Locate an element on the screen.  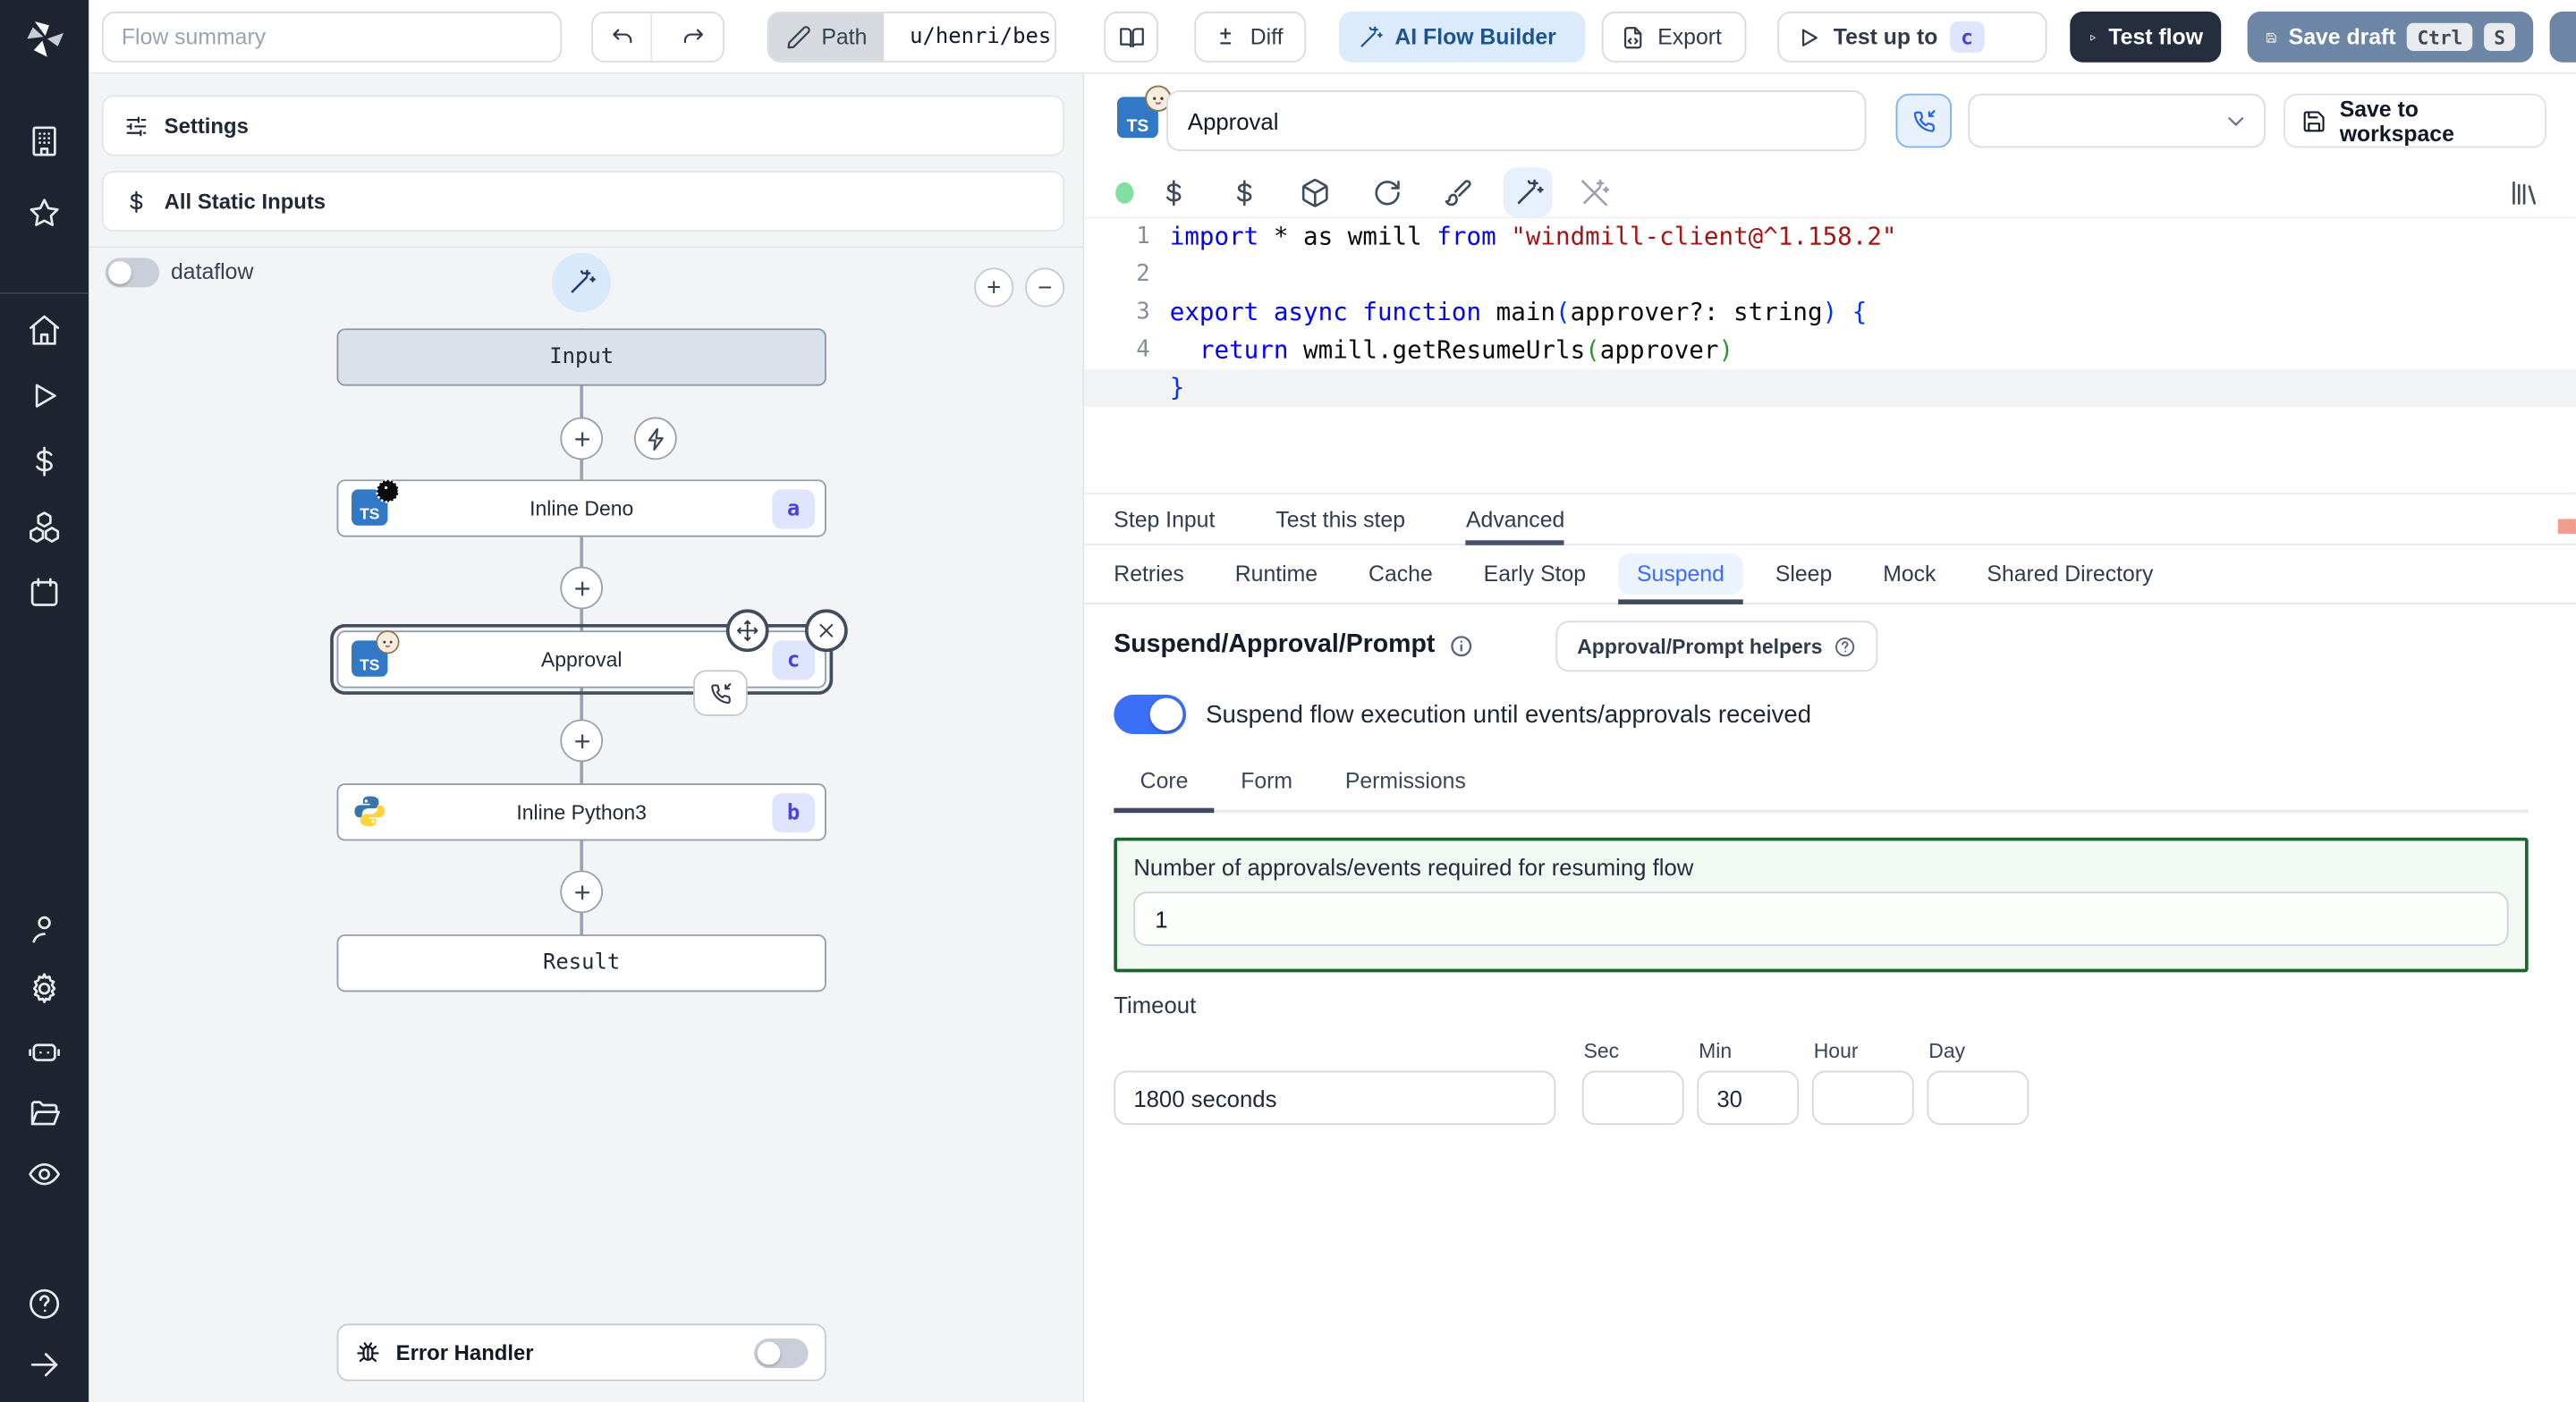
all-static-inputs-button: All Static Inputs is located at coordinates (583, 201).